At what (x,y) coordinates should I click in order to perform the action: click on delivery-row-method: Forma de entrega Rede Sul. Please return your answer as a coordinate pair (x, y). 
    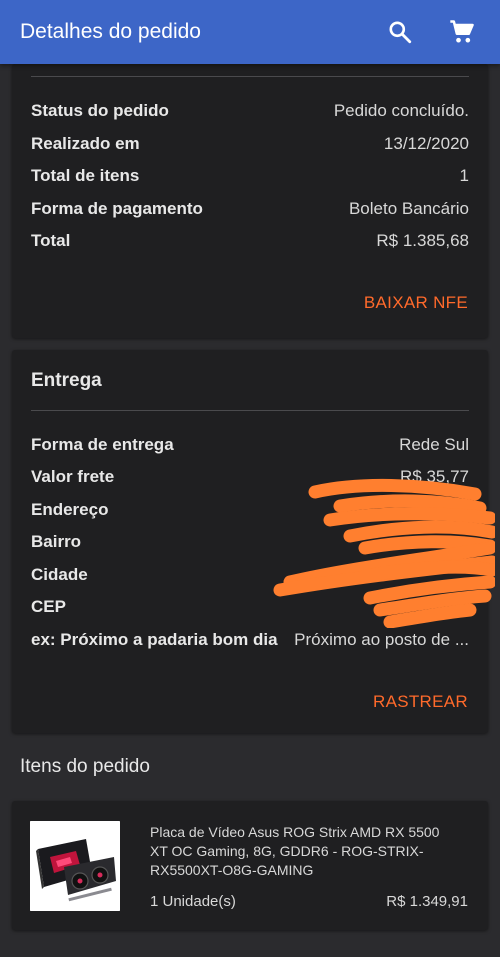
    Looking at the image, I should click on (250, 445).